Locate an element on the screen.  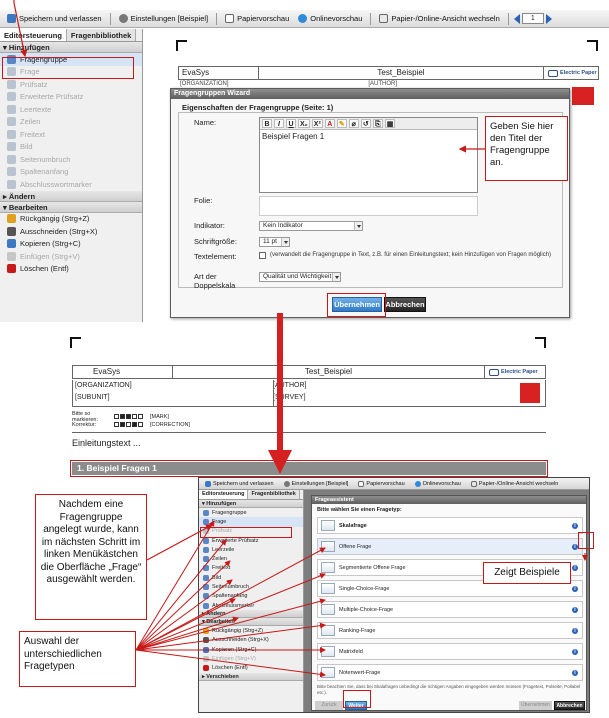
table-button: ▦ is located at coordinates (390, 123).